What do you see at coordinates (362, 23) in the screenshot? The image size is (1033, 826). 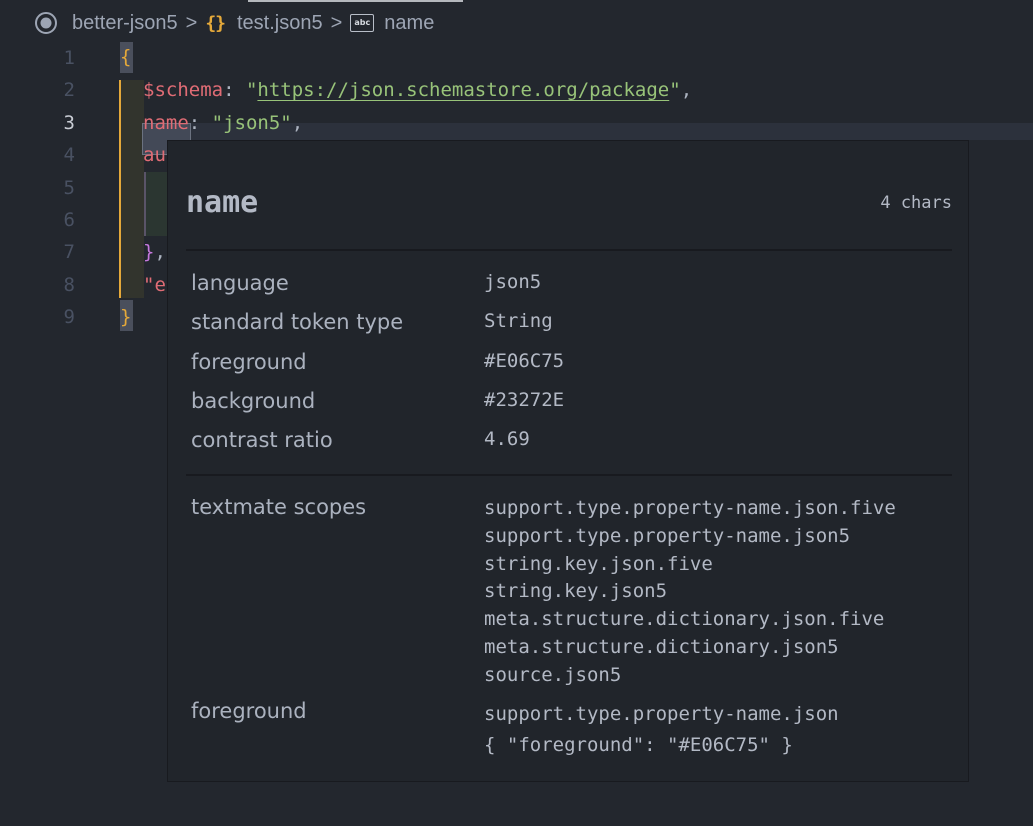 I see `abc-string-icon: abc` at bounding box center [362, 23].